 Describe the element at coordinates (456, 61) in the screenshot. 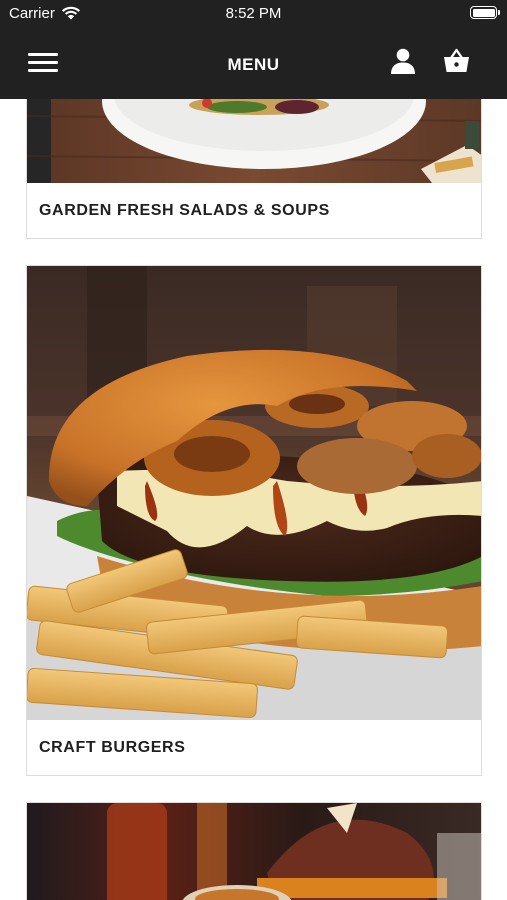

I see `basket-icon` at that location.